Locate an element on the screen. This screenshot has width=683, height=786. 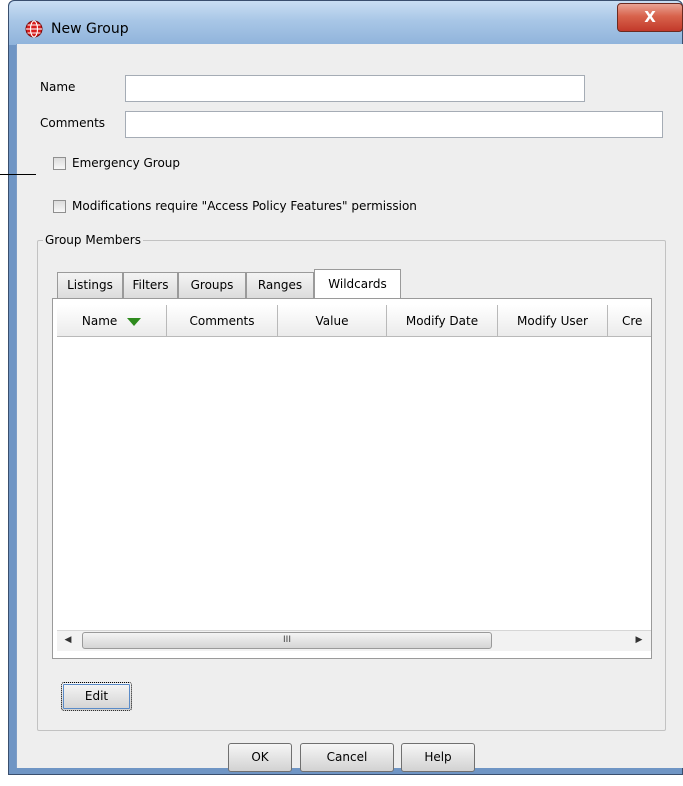
annotation-line is located at coordinates (18, 174).